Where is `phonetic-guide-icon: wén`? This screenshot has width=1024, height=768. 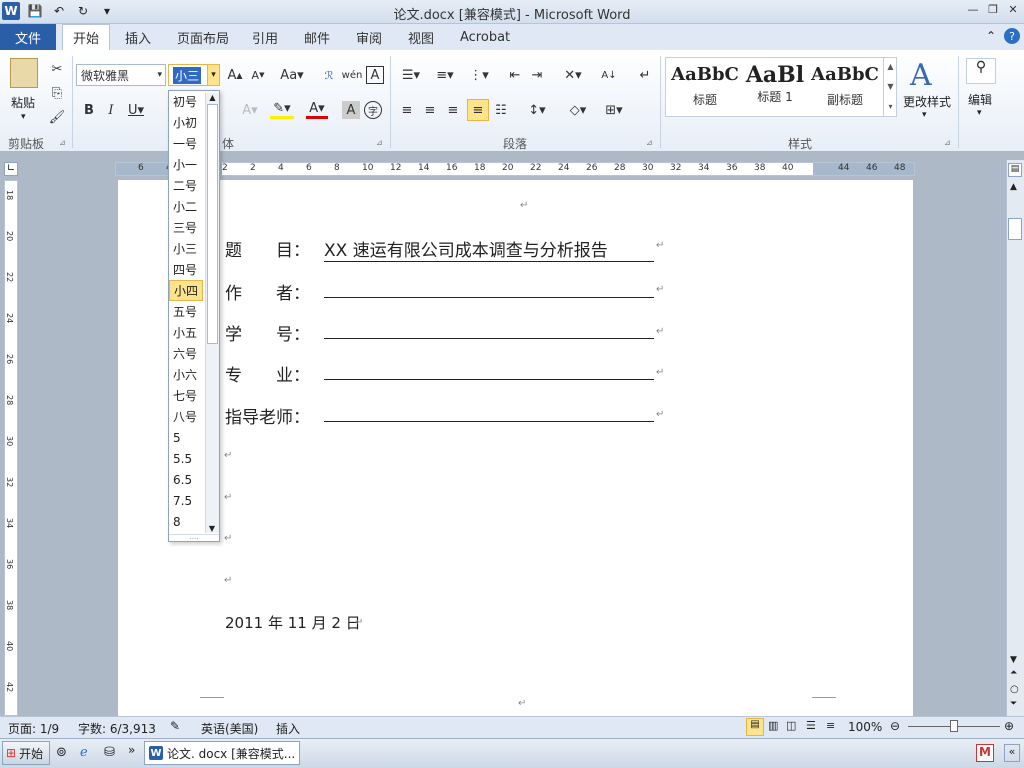
phonetic-guide-icon: wén is located at coordinates (352, 75).